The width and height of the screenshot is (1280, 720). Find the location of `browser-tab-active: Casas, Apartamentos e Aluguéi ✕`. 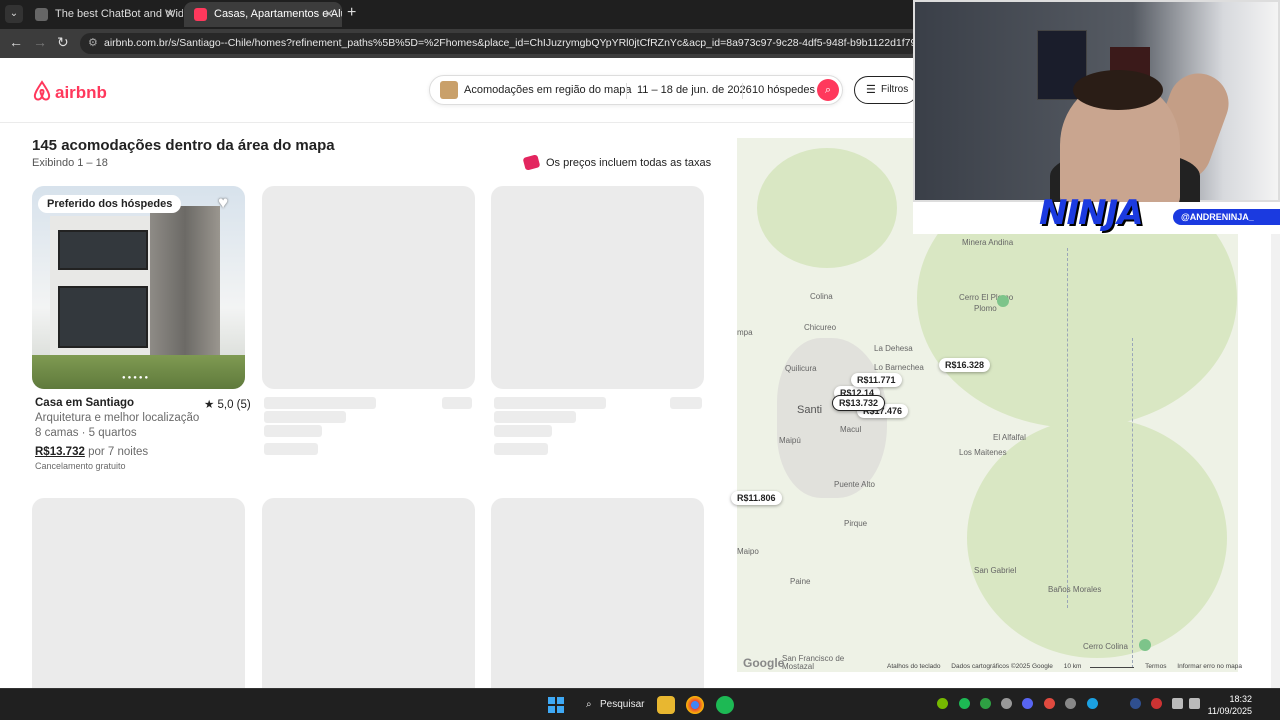

browser-tab-active: Casas, Apartamentos e Aluguéi ✕ is located at coordinates (263, 14).